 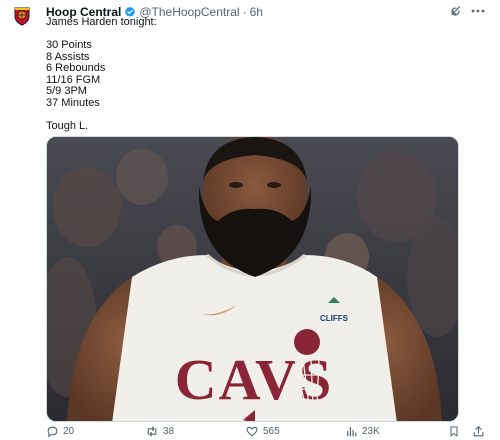 What do you see at coordinates (76, 68) in the screenshot?
I see `tweet-line: 6 Rebounds` at bounding box center [76, 68].